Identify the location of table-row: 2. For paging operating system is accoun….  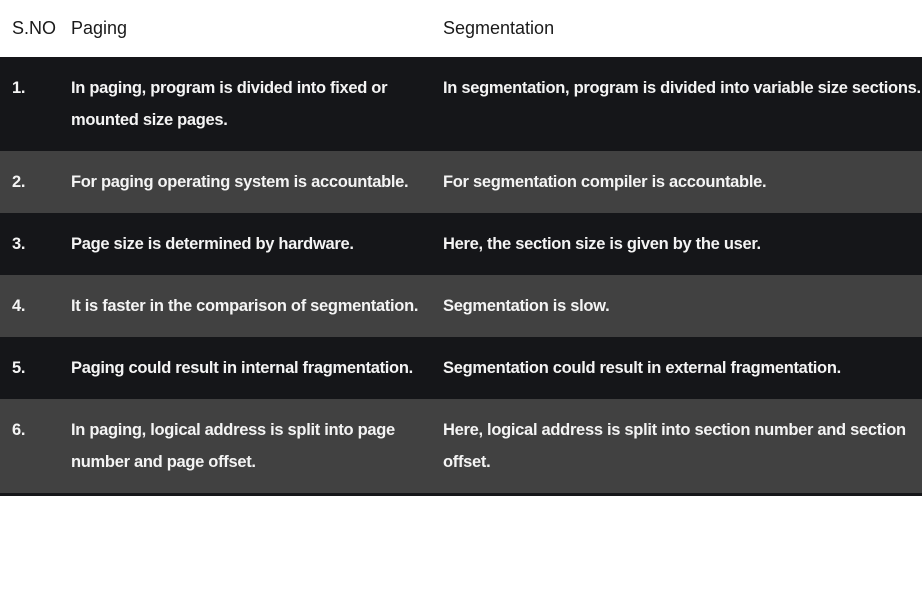
(461, 182).